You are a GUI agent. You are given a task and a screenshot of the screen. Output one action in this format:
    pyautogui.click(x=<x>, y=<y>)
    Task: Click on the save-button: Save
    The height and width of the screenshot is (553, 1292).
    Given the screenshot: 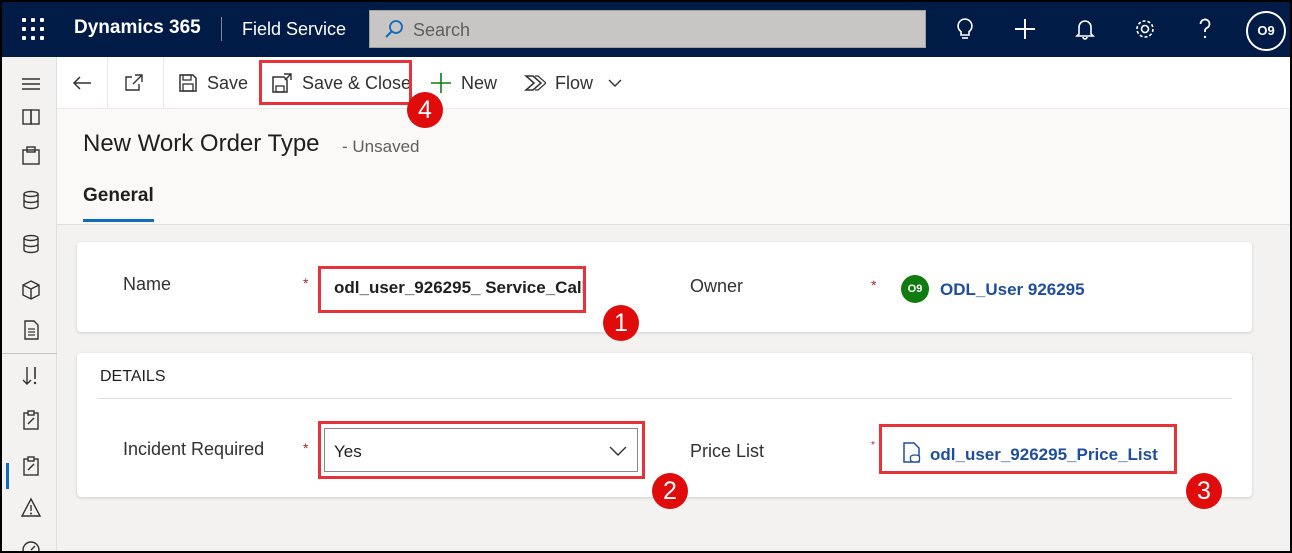 What is the action you would take?
    pyautogui.click(x=213, y=83)
    